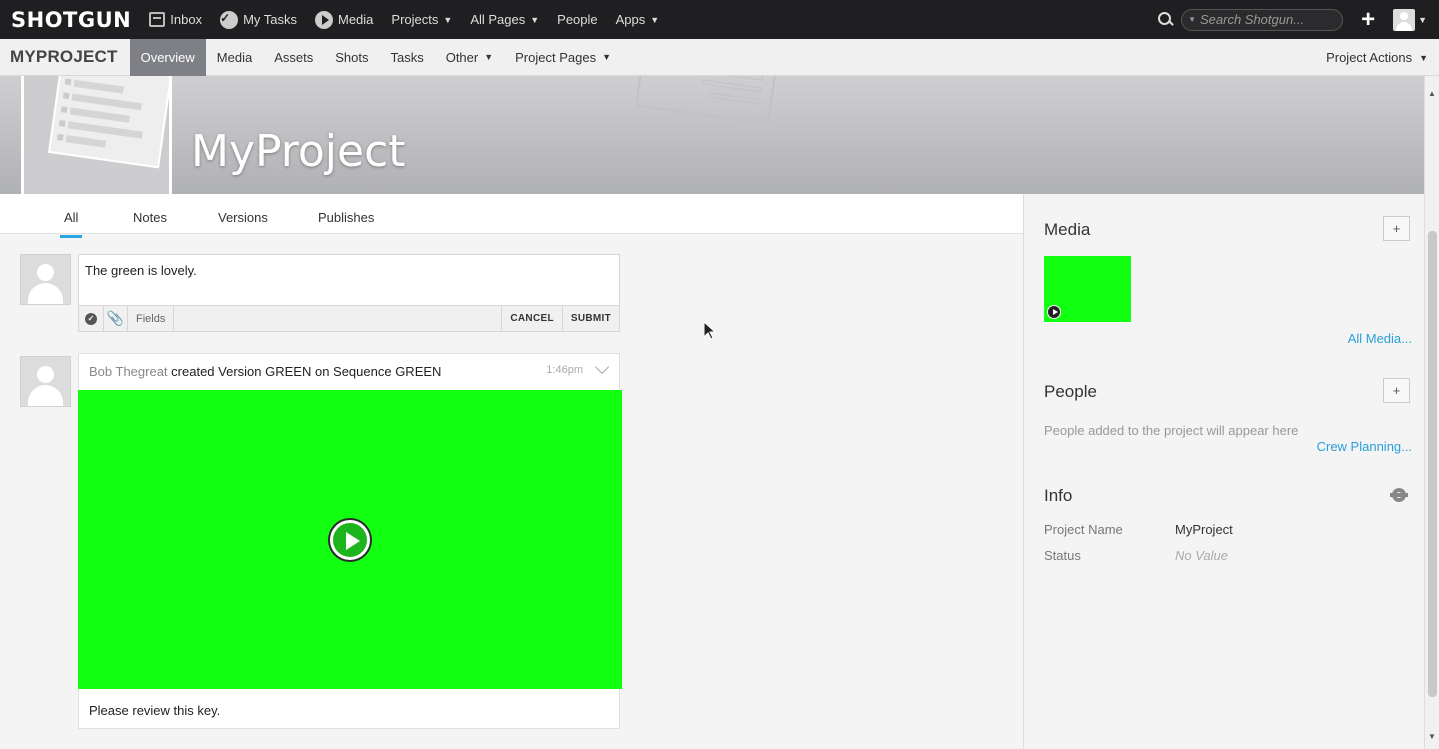  I want to click on shotgun-logo: SHOTGUN, so click(71, 20).